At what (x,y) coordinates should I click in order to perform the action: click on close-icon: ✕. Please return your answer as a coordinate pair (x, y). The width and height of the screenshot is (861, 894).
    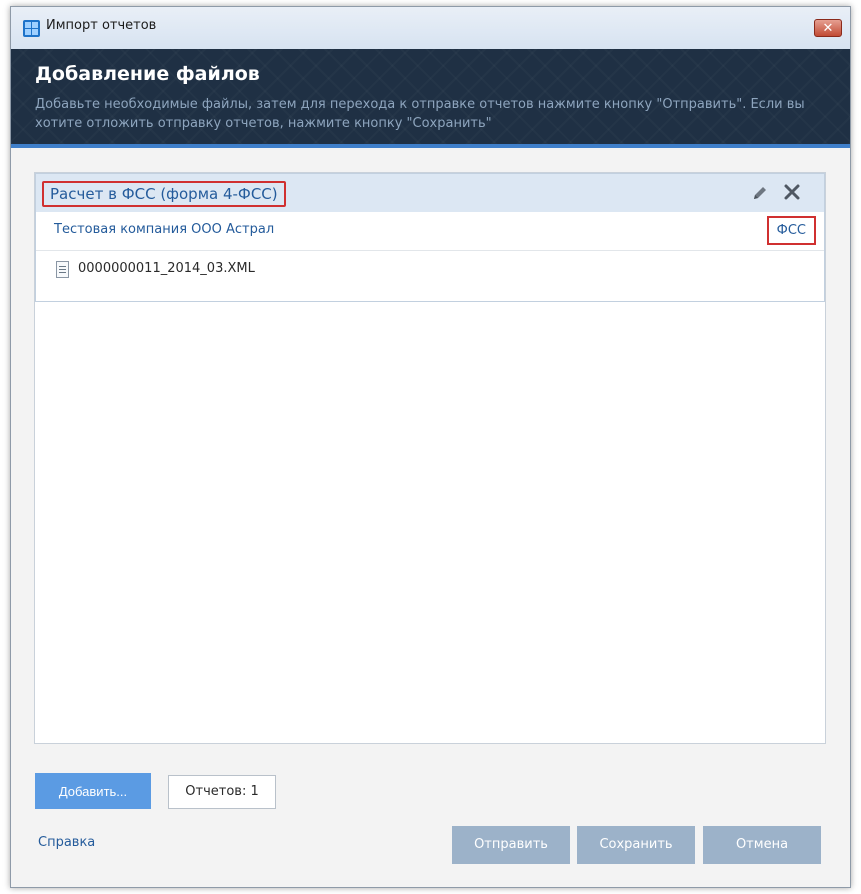
    Looking at the image, I should click on (828, 28).